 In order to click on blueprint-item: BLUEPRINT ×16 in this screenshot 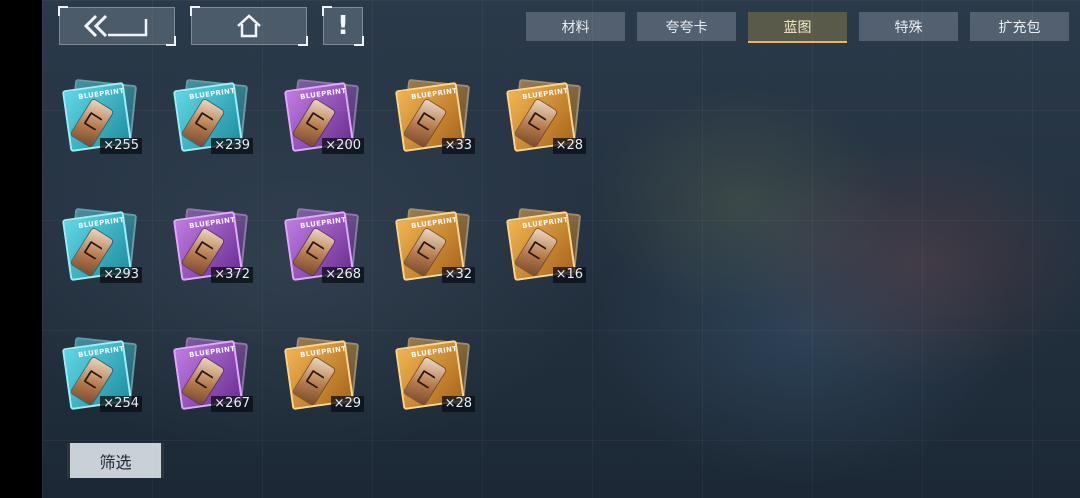, I will do `click(543, 253)`.